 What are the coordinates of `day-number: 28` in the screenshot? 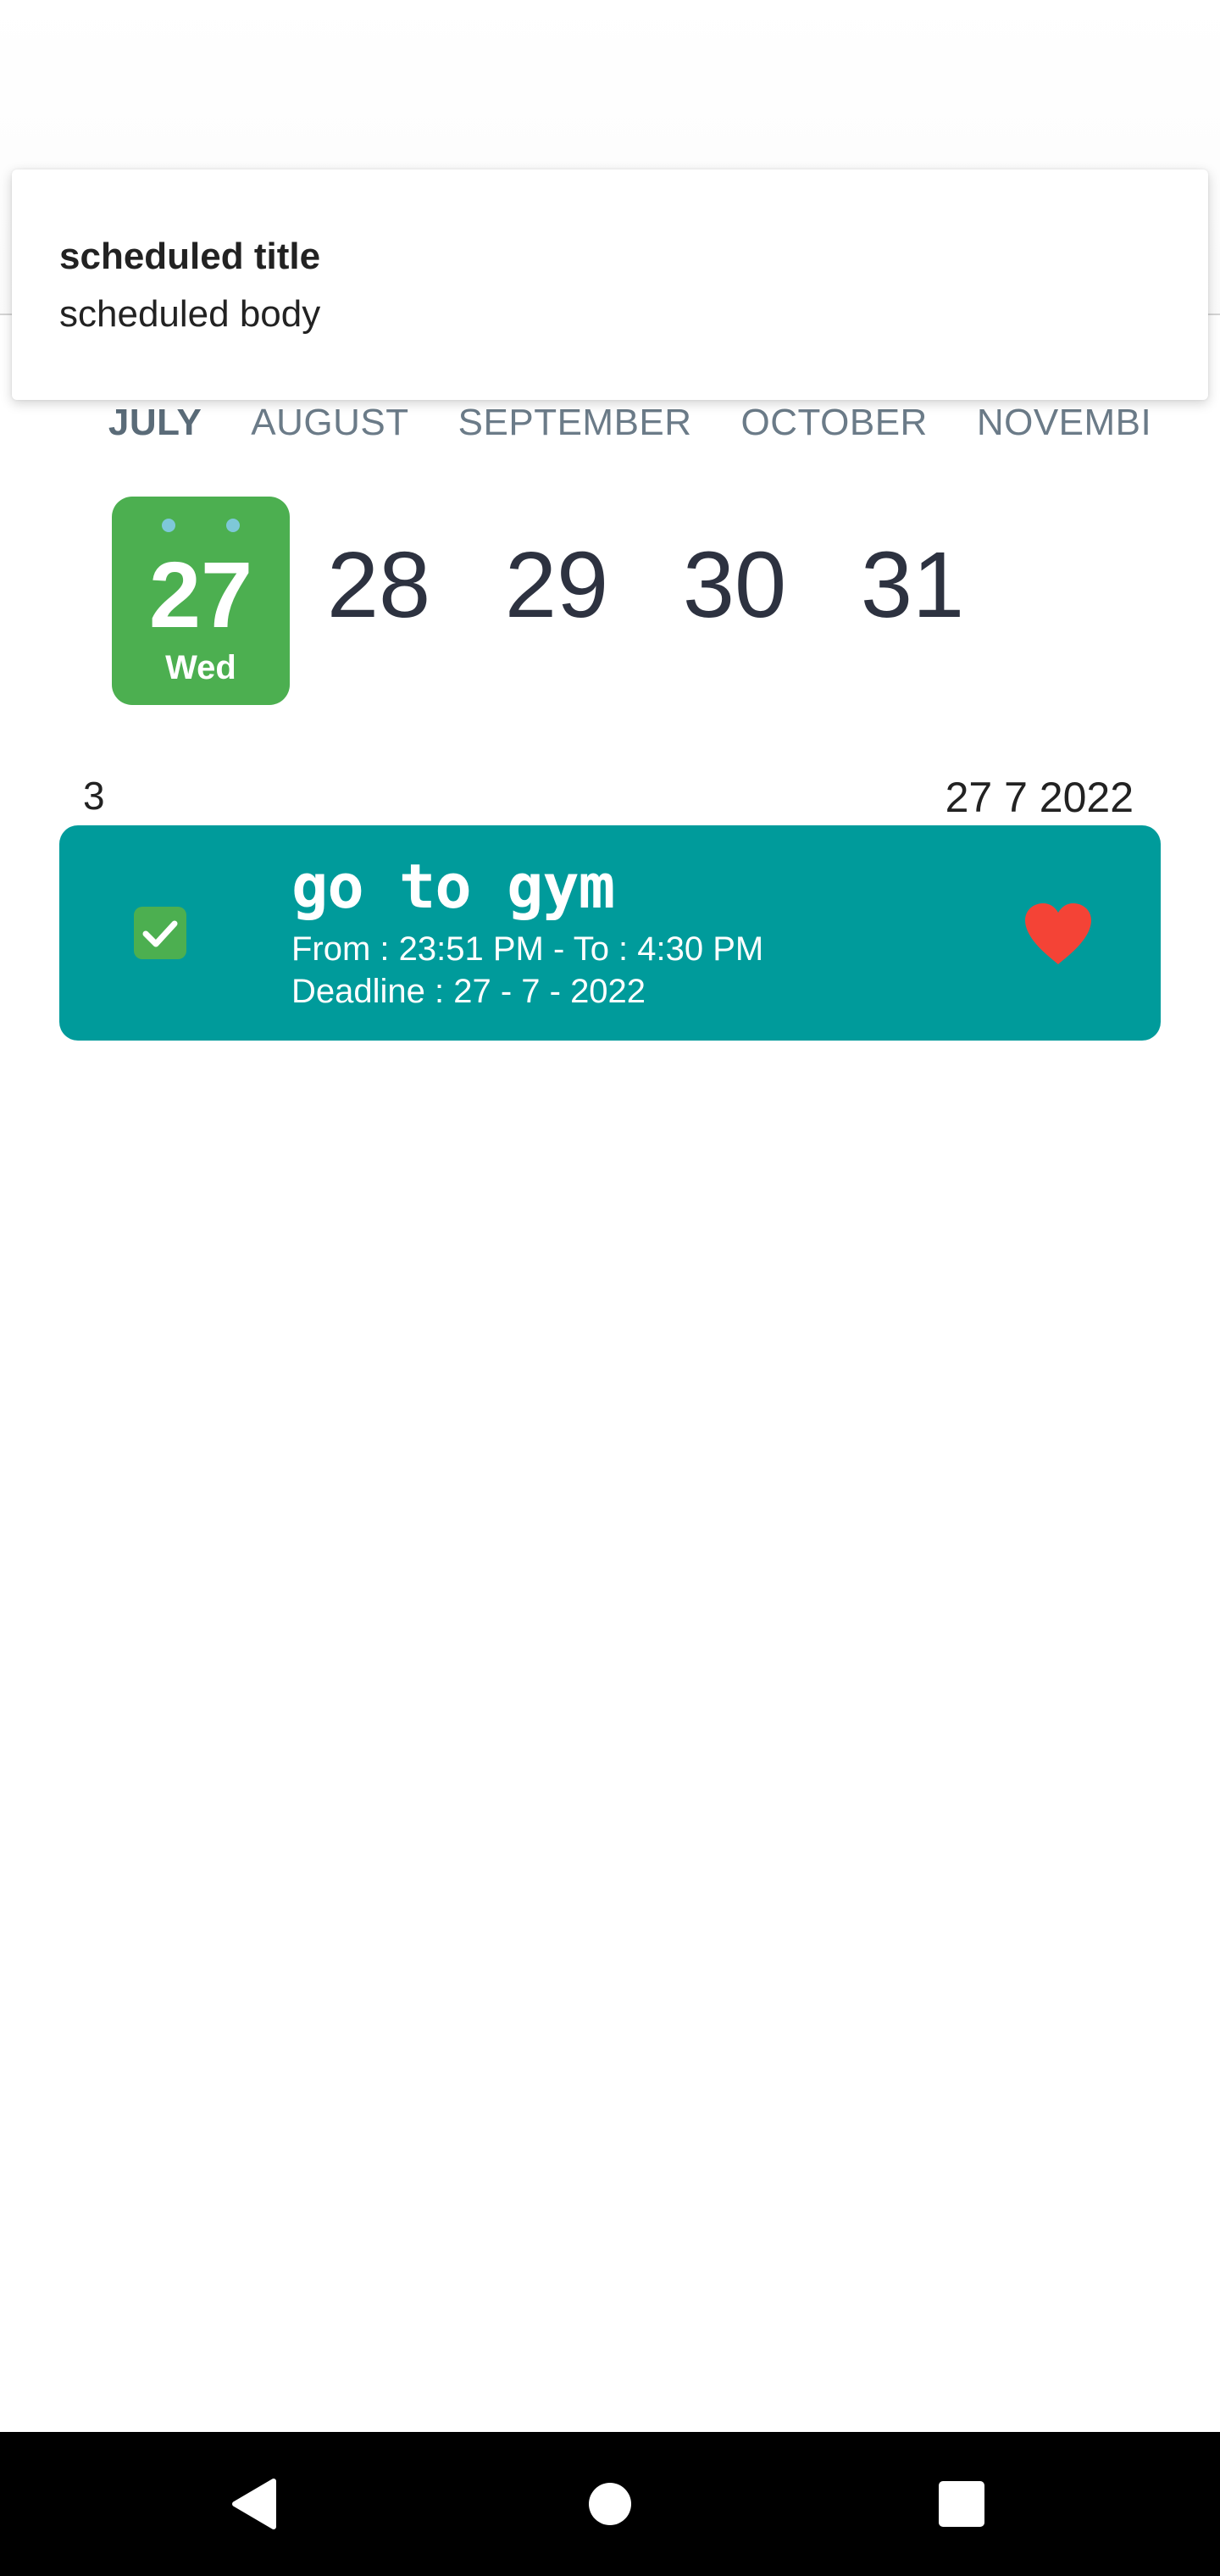 It's located at (378, 585).